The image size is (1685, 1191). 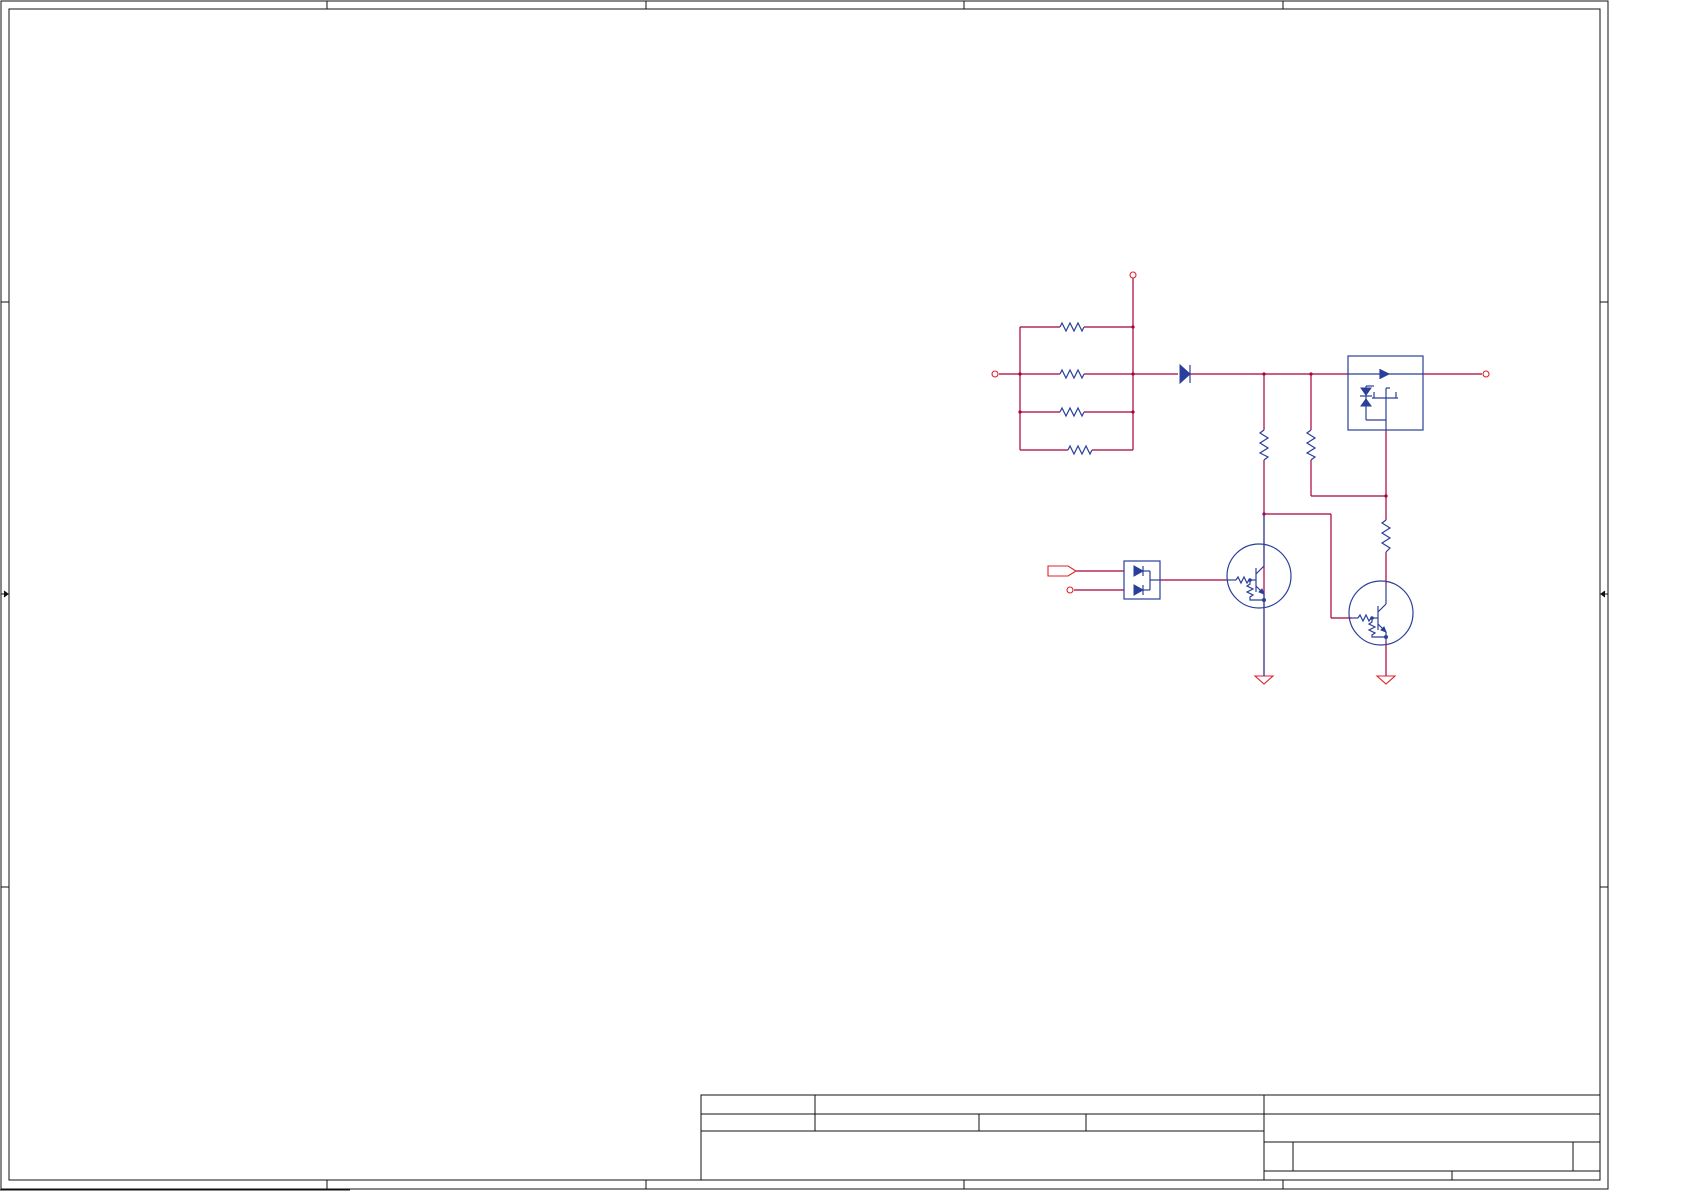 I want to click on title-block, so click(x=1150, y=1137).